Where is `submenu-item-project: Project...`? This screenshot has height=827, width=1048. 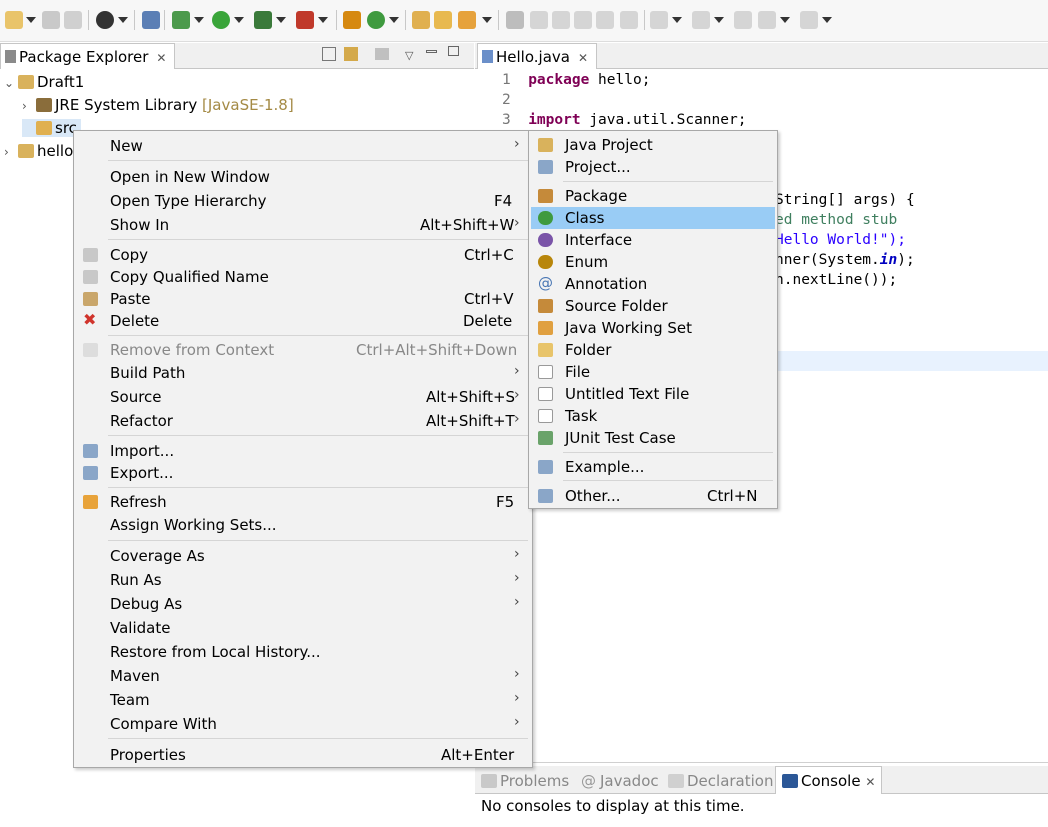
submenu-item-project: Project... is located at coordinates (653, 167).